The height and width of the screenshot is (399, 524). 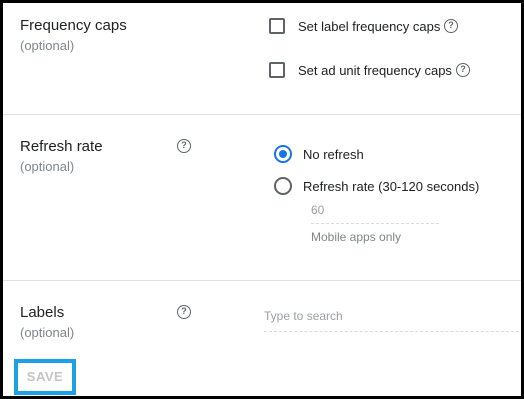 What do you see at coordinates (47, 166) in the screenshot?
I see `refresh-rate-subtitle: (optional)` at bounding box center [47, 166].